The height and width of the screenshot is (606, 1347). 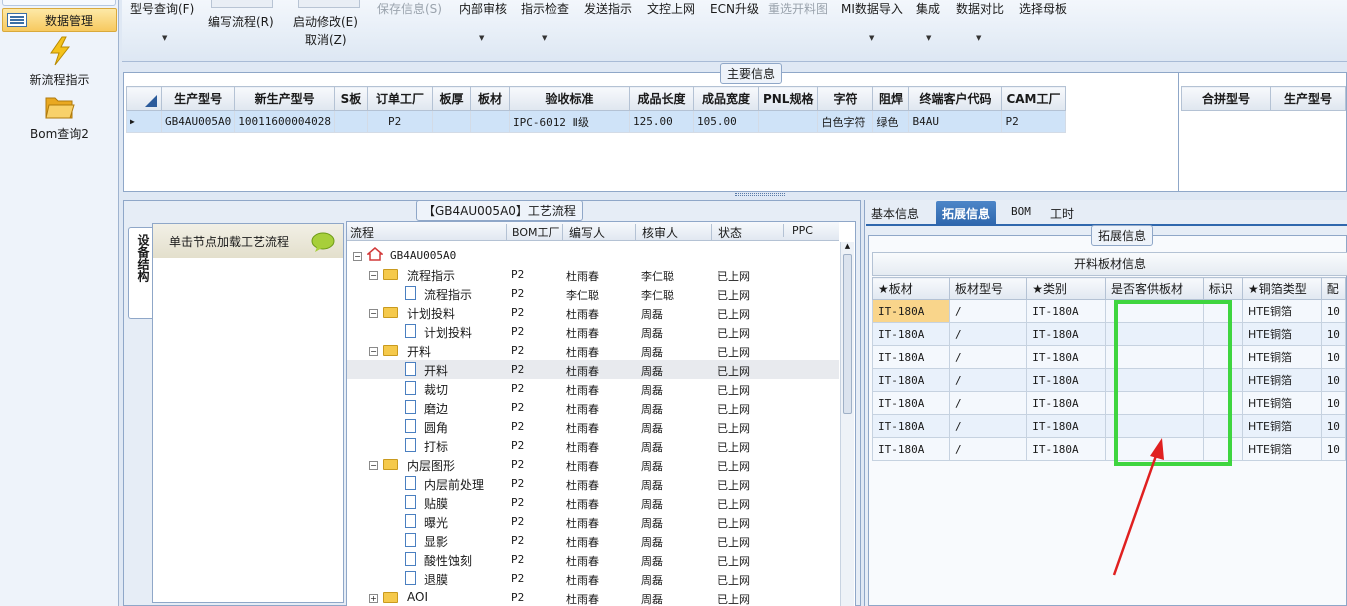 What do you see at coordinates (593, 293) in the screenshot?
I see `tree-row: 流程指示 P2 李仁聪 李仁聪 已上网` at bounding box center [593, 293].